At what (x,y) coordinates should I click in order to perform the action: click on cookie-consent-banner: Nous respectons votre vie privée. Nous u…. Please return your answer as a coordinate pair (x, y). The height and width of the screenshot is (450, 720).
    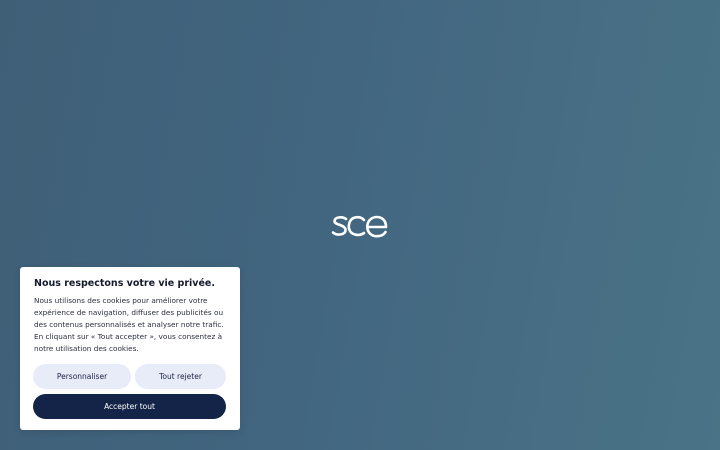
    Looking at the image, I should click on (130, 348).